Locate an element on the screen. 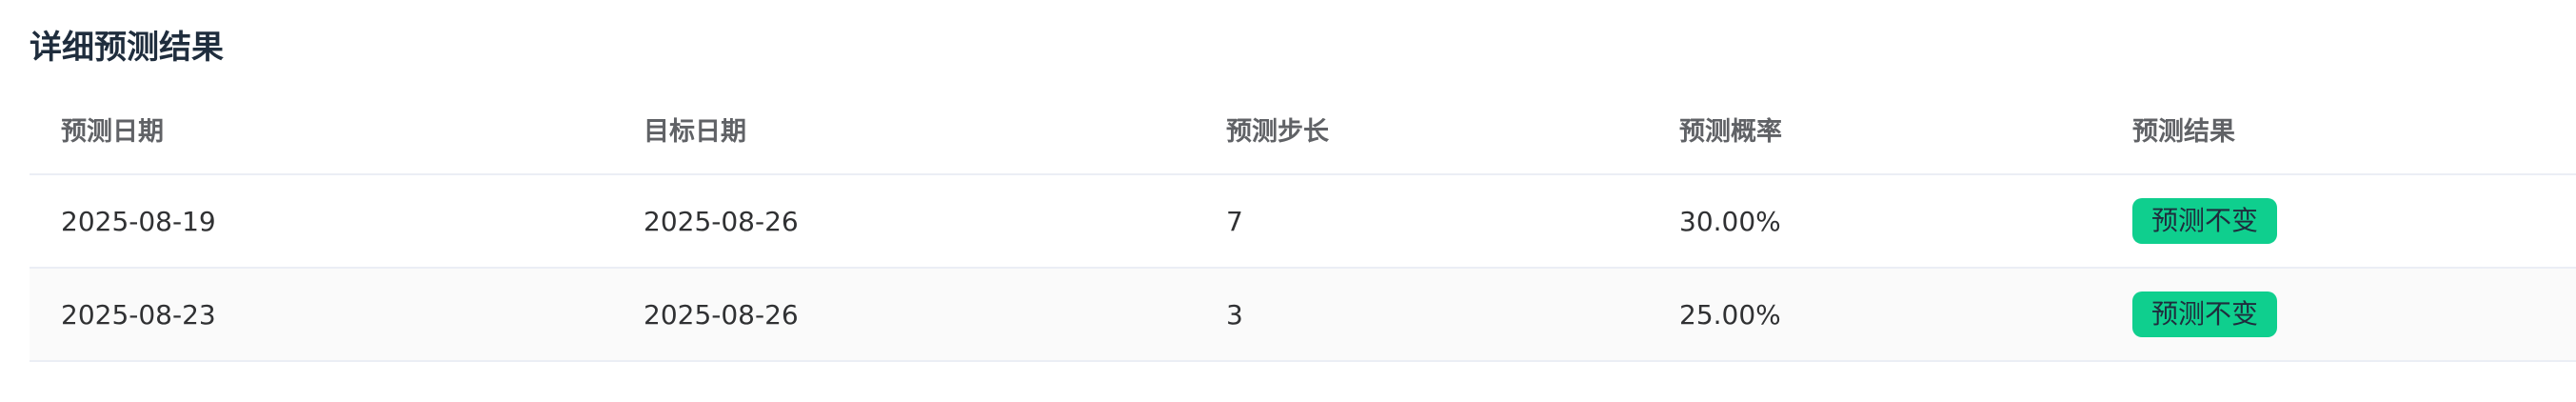  probability-cell: 30.00% is located at coordinates (1730, 221).